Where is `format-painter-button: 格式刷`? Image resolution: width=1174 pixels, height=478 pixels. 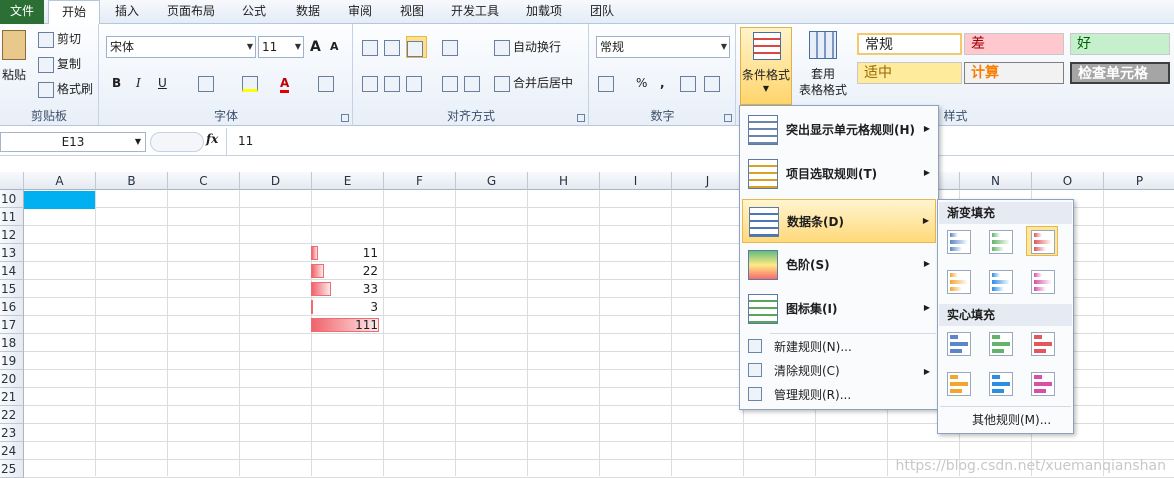 format-painter-button: 格式刷 is located at coordinates (65, 89).